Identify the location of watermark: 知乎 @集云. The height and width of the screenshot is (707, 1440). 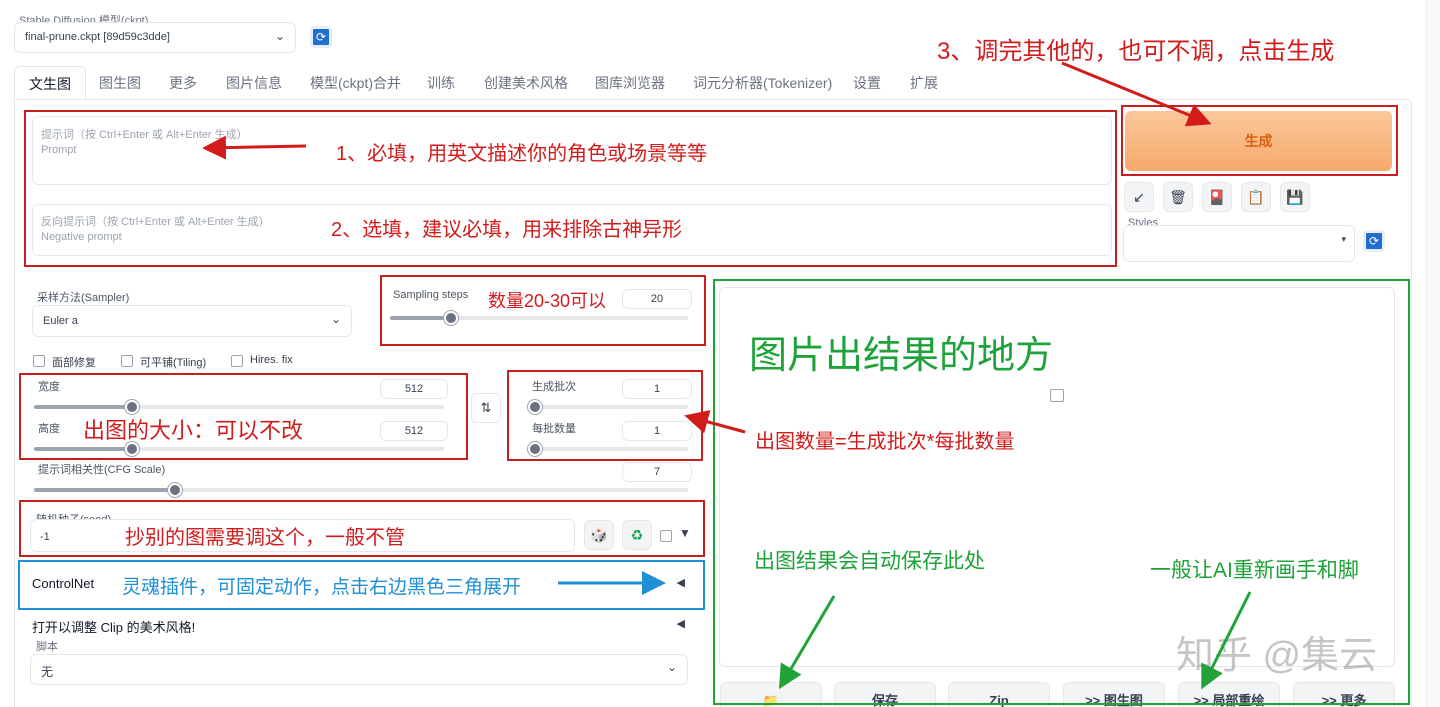
(1277, 656).